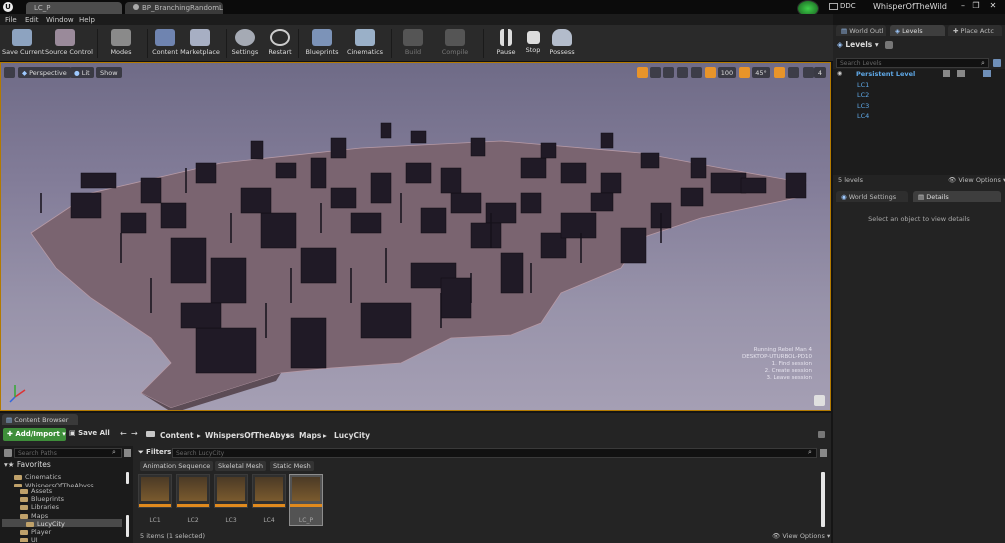  What do you see at coordinates (87, 20) in the screenshot?
I see `menu-help: Help` at bounding box center [87, 20].